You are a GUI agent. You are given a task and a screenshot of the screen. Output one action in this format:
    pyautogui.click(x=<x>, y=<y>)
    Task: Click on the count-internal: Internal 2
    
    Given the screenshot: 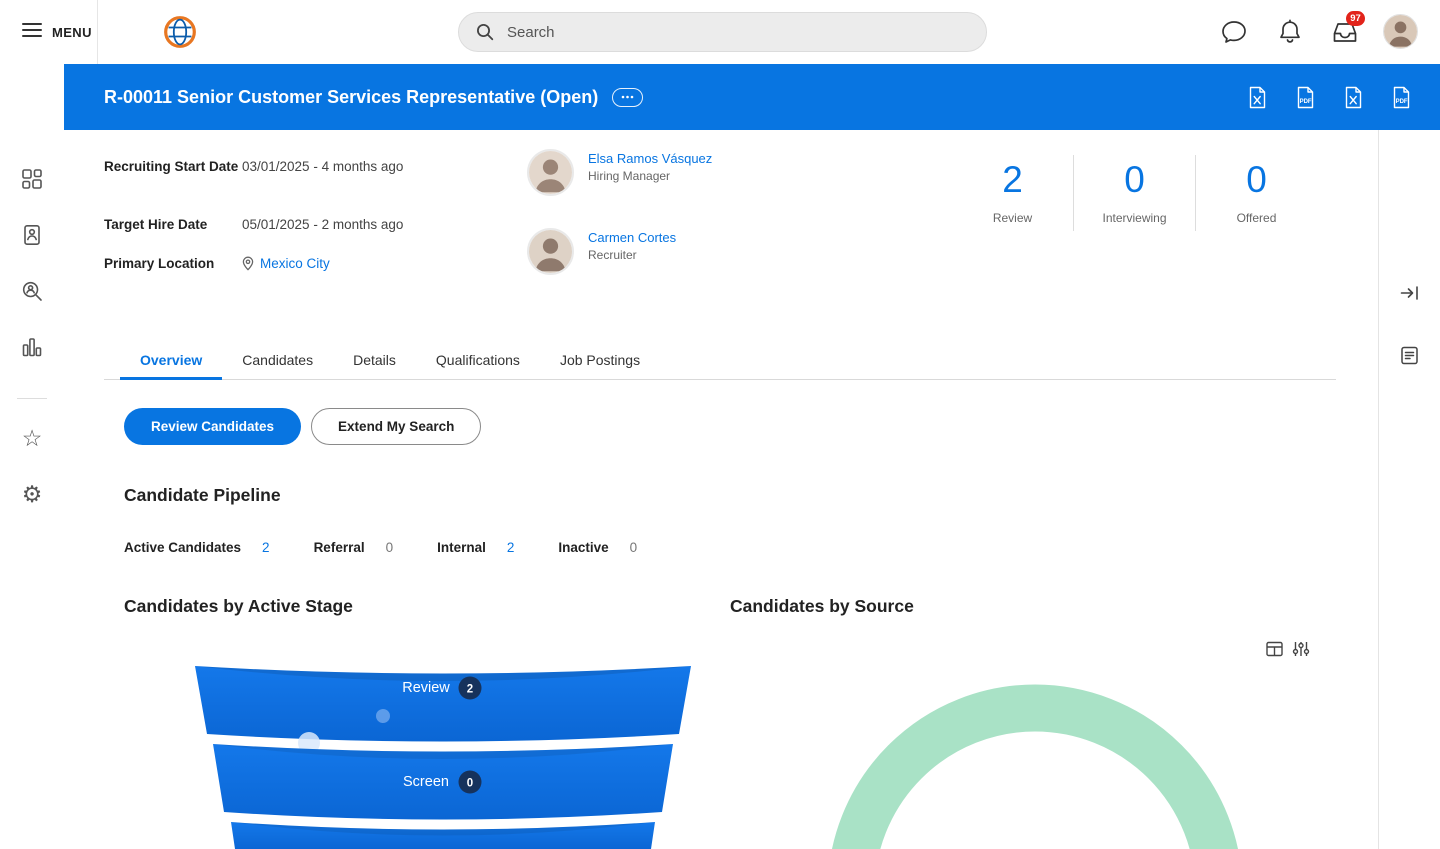 What is the action you would take?
    pyautogui.click(x=475, y=547)
    